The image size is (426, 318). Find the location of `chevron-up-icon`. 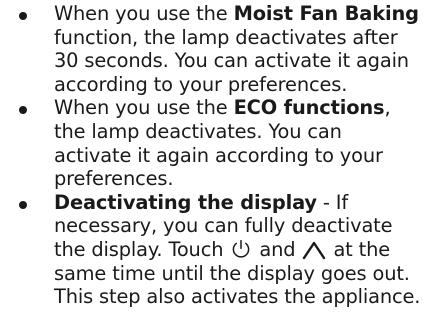

chevron-up-icon is located at coordinates (314, 250).